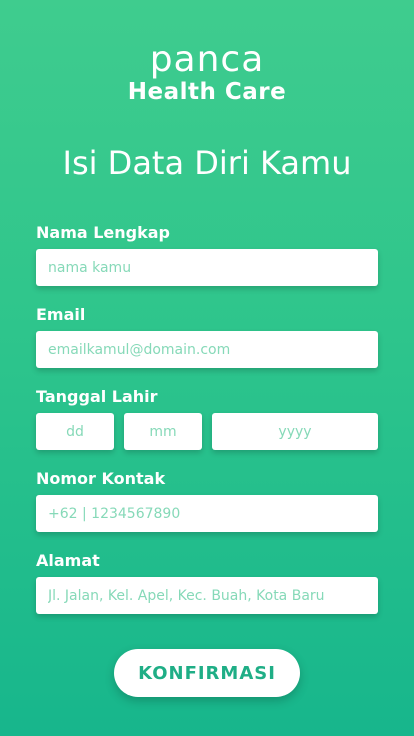 The image size is (414, 736). I want to click on birth-date-group: Tanggal Lahir, so click(207, 418).